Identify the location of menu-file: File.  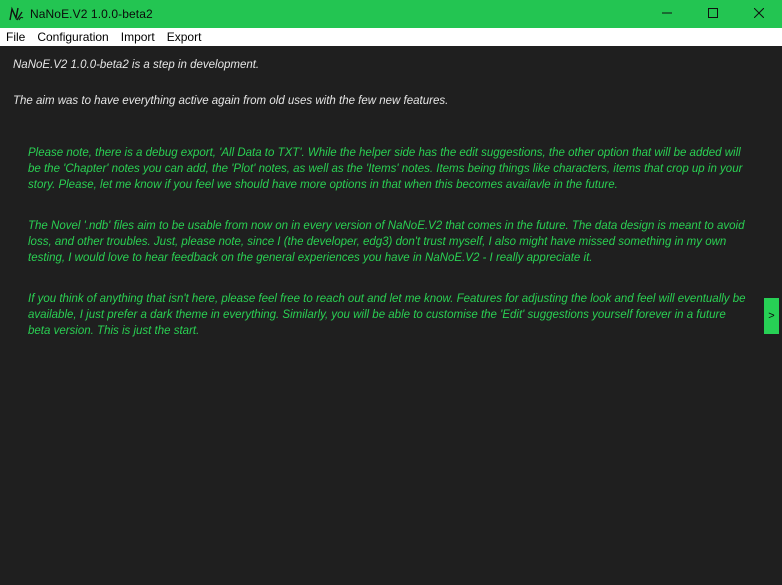
(15, 37).